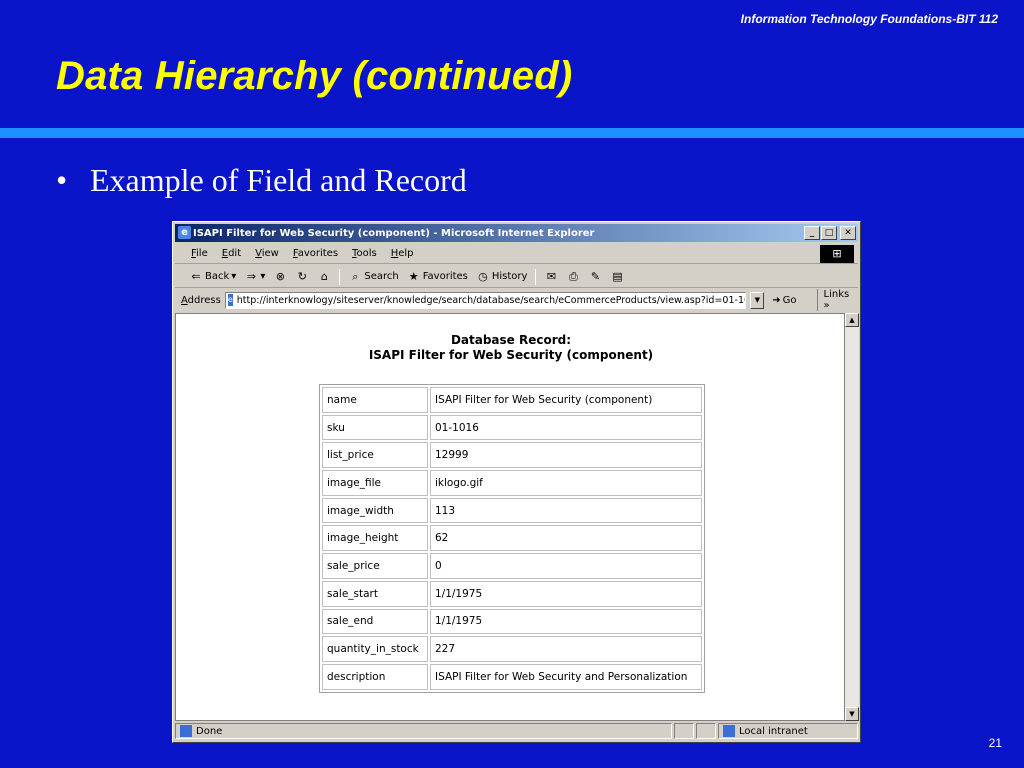  I want to click on favorites-icon: ★, so click(413, 276).